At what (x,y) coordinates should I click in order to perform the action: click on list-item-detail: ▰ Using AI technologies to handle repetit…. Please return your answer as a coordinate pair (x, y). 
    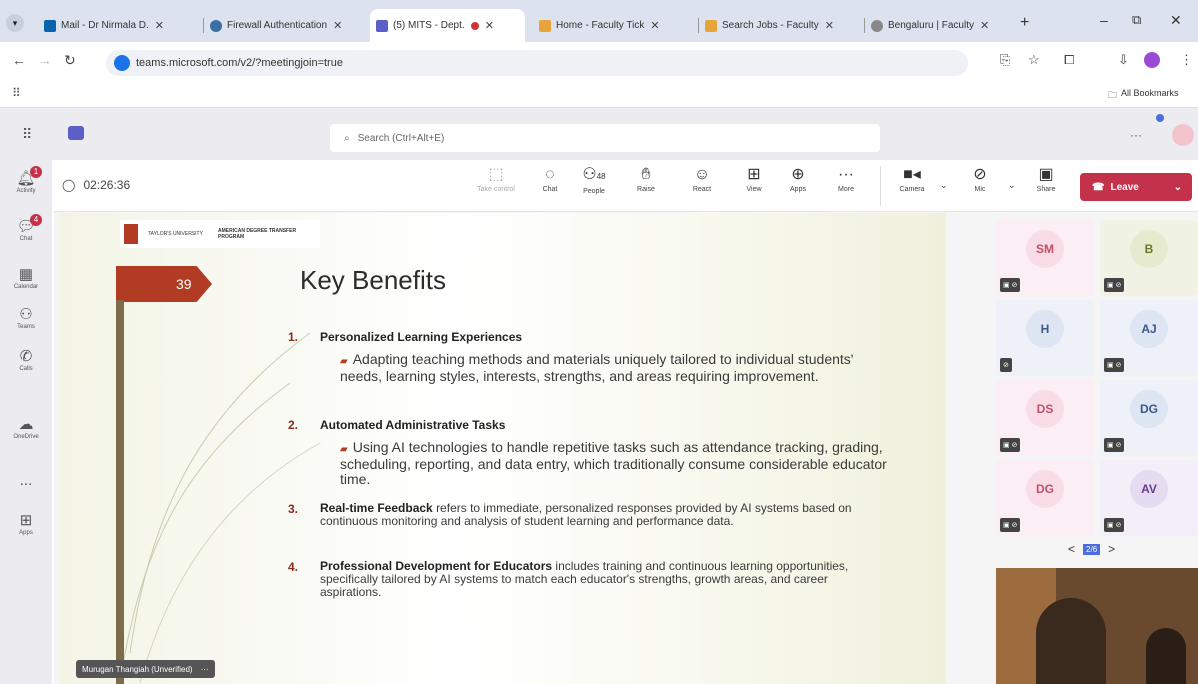
    Looking at the image, I should click on (613, 463).